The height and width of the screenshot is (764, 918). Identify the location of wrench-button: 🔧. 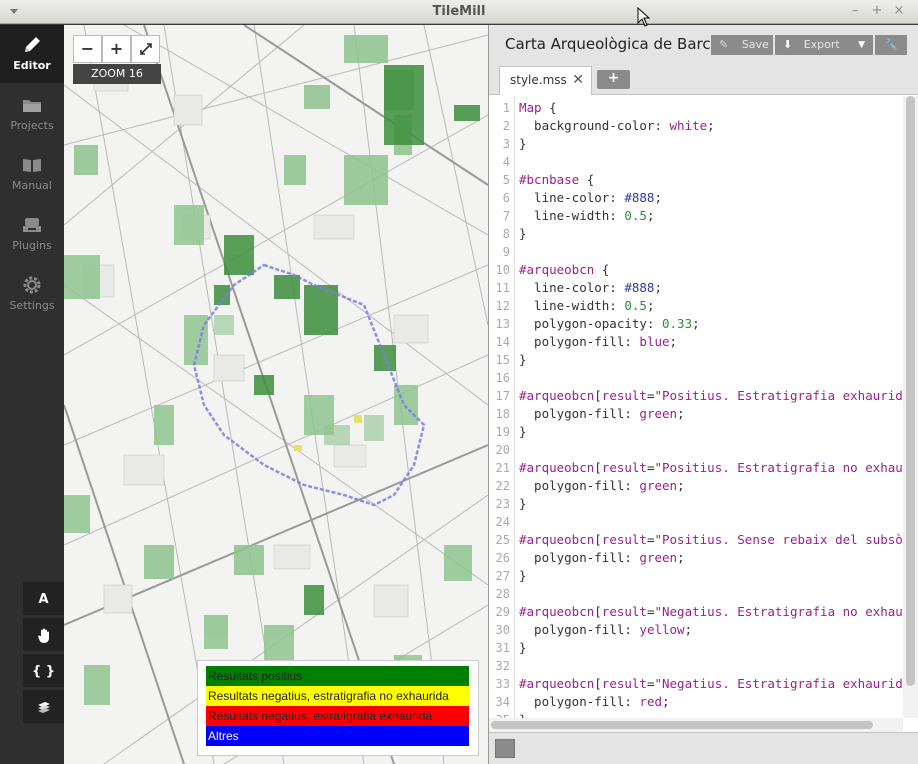
(891, 45).